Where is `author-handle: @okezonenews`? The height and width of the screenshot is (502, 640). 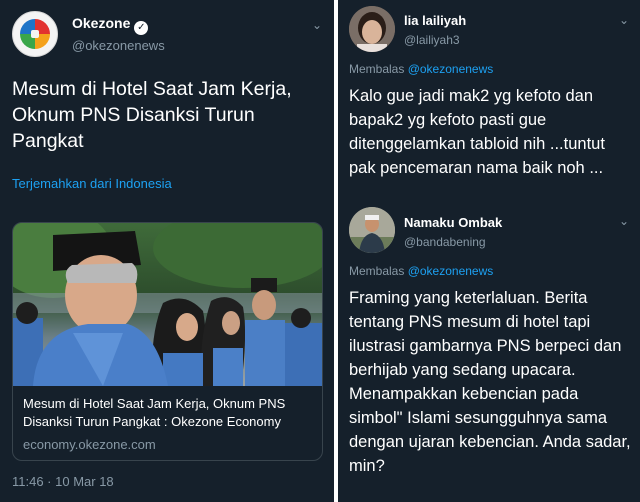
author-handle: @okezonenews is located at coordinates (118, 45).